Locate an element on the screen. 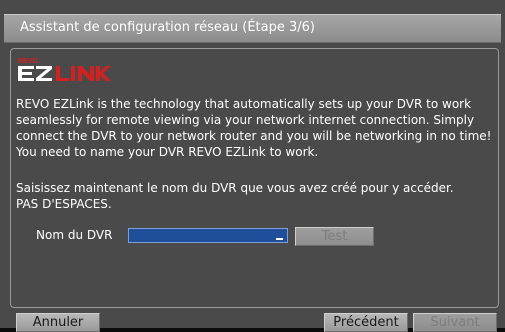  next-button: Suivant is located at coordinates (455, 322).